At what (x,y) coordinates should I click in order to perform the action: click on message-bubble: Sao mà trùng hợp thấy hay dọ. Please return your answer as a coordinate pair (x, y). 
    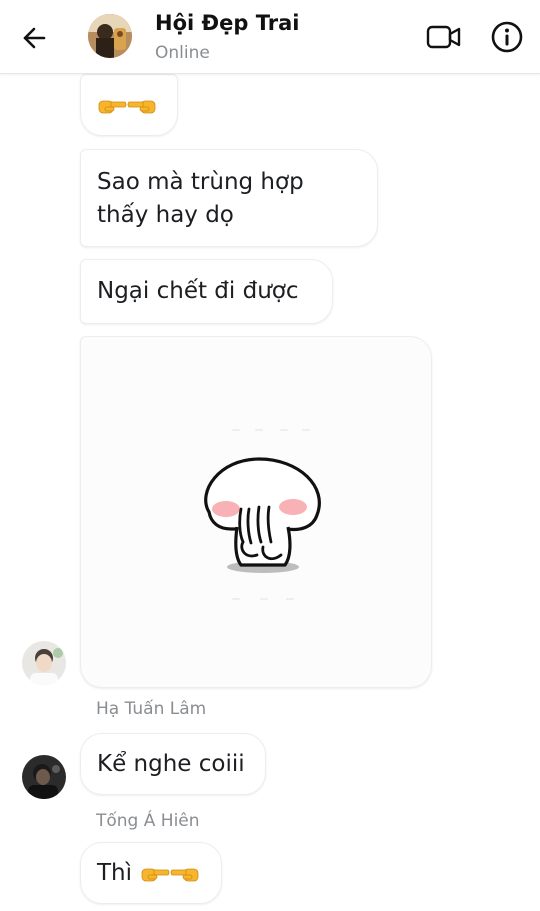
    Looking at the image, I should click on (229, 198).